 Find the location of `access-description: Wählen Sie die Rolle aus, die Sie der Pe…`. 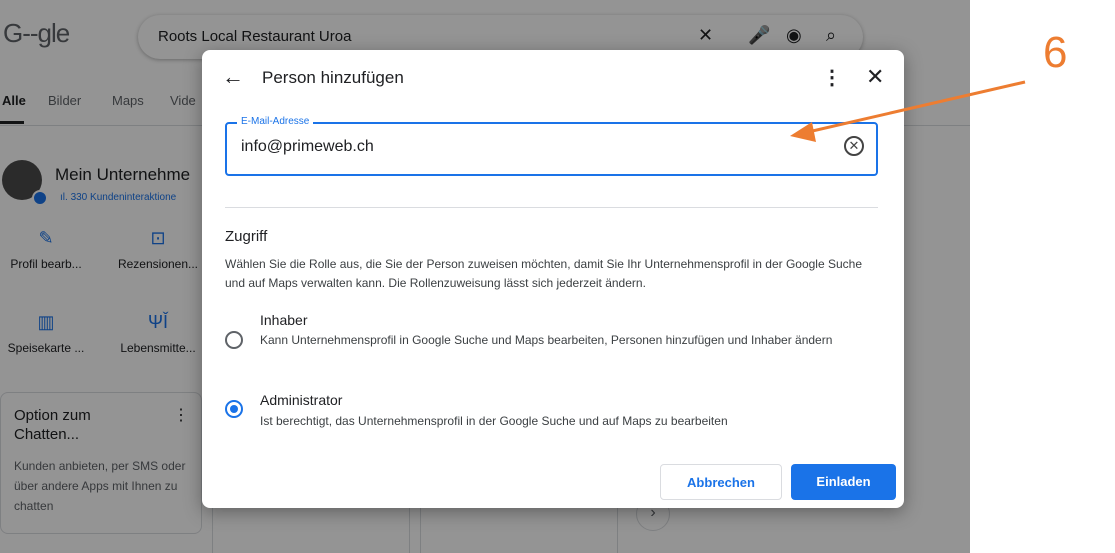

access-description: Wählen Sie die Rolle aus, die Sie der Pe… is located at coordinates (544, 273).